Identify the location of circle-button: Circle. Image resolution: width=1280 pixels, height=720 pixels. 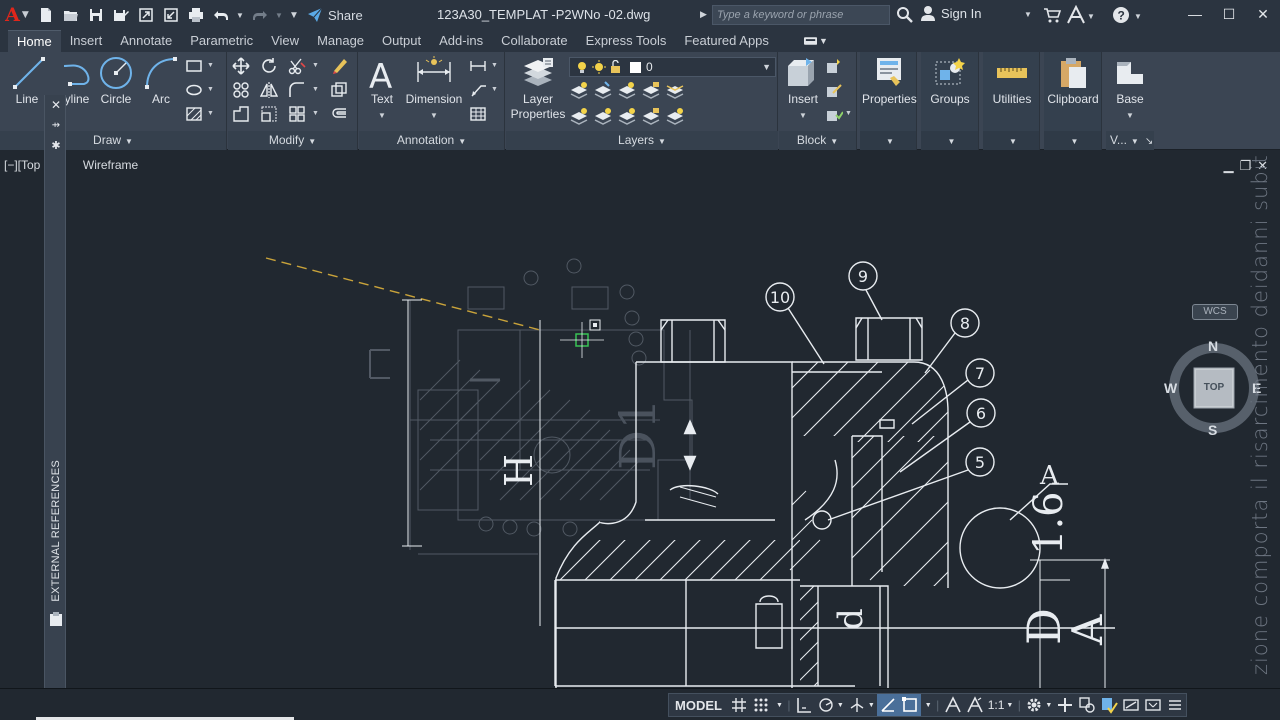
(116, 81).